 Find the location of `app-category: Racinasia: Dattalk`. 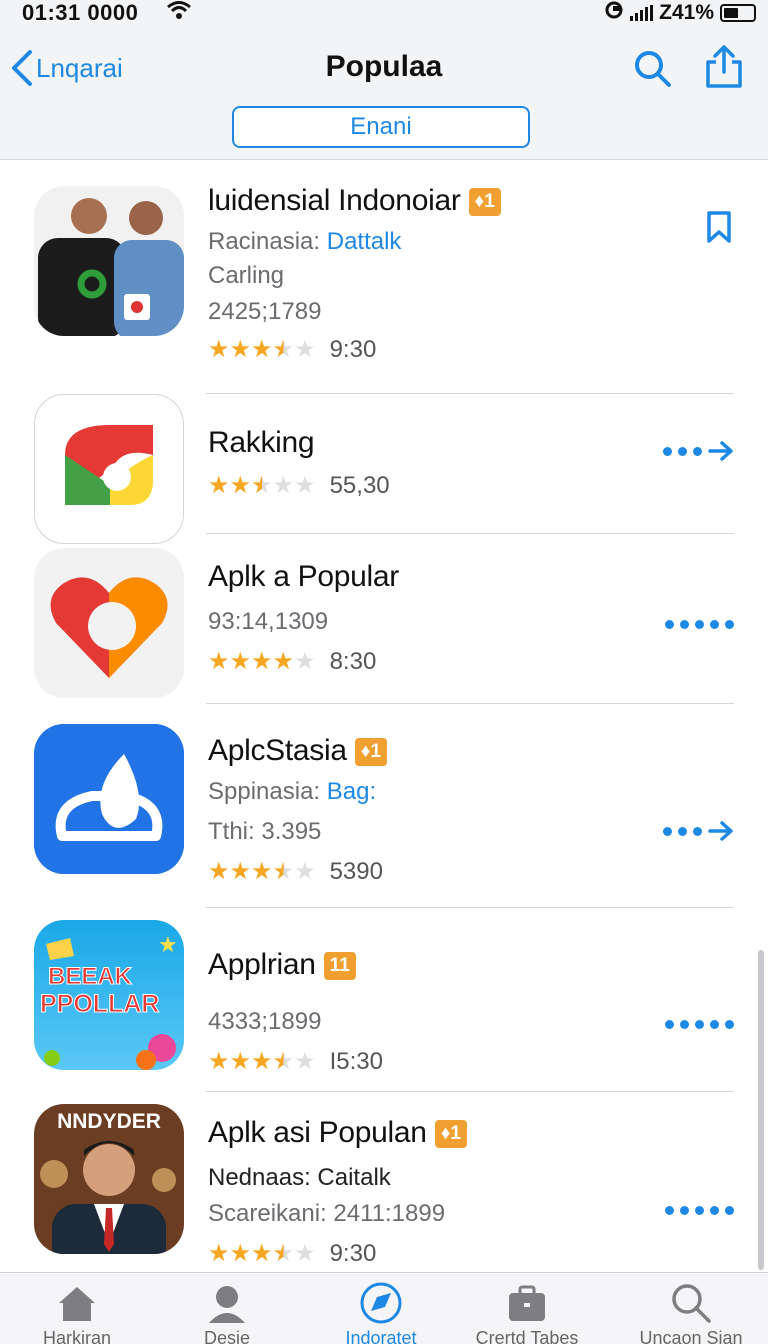

app-category: Racinasia: Dattalk is located at coordinates (305, 241).